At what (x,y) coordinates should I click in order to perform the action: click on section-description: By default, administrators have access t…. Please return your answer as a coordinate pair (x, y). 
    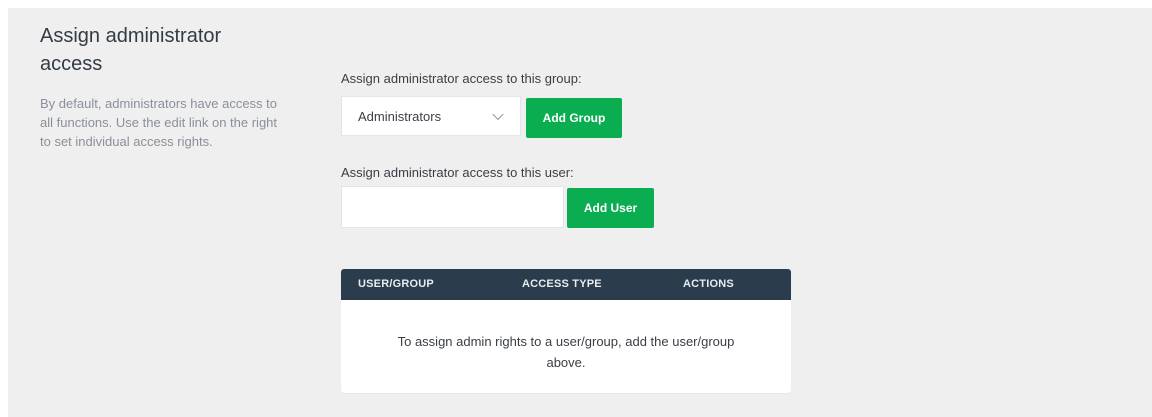
    Looking at the image, I should click on (159, 122).